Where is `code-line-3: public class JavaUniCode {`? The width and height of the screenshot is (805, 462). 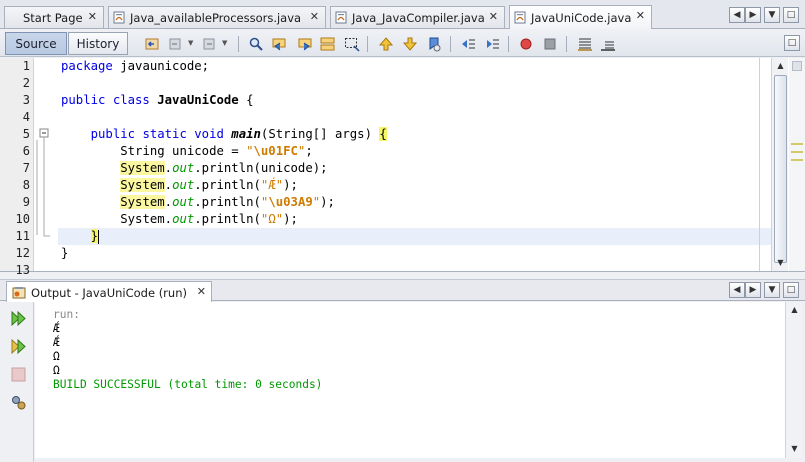 code-line-3: public class JavaUniCode { is located at coordinates (157, 100).